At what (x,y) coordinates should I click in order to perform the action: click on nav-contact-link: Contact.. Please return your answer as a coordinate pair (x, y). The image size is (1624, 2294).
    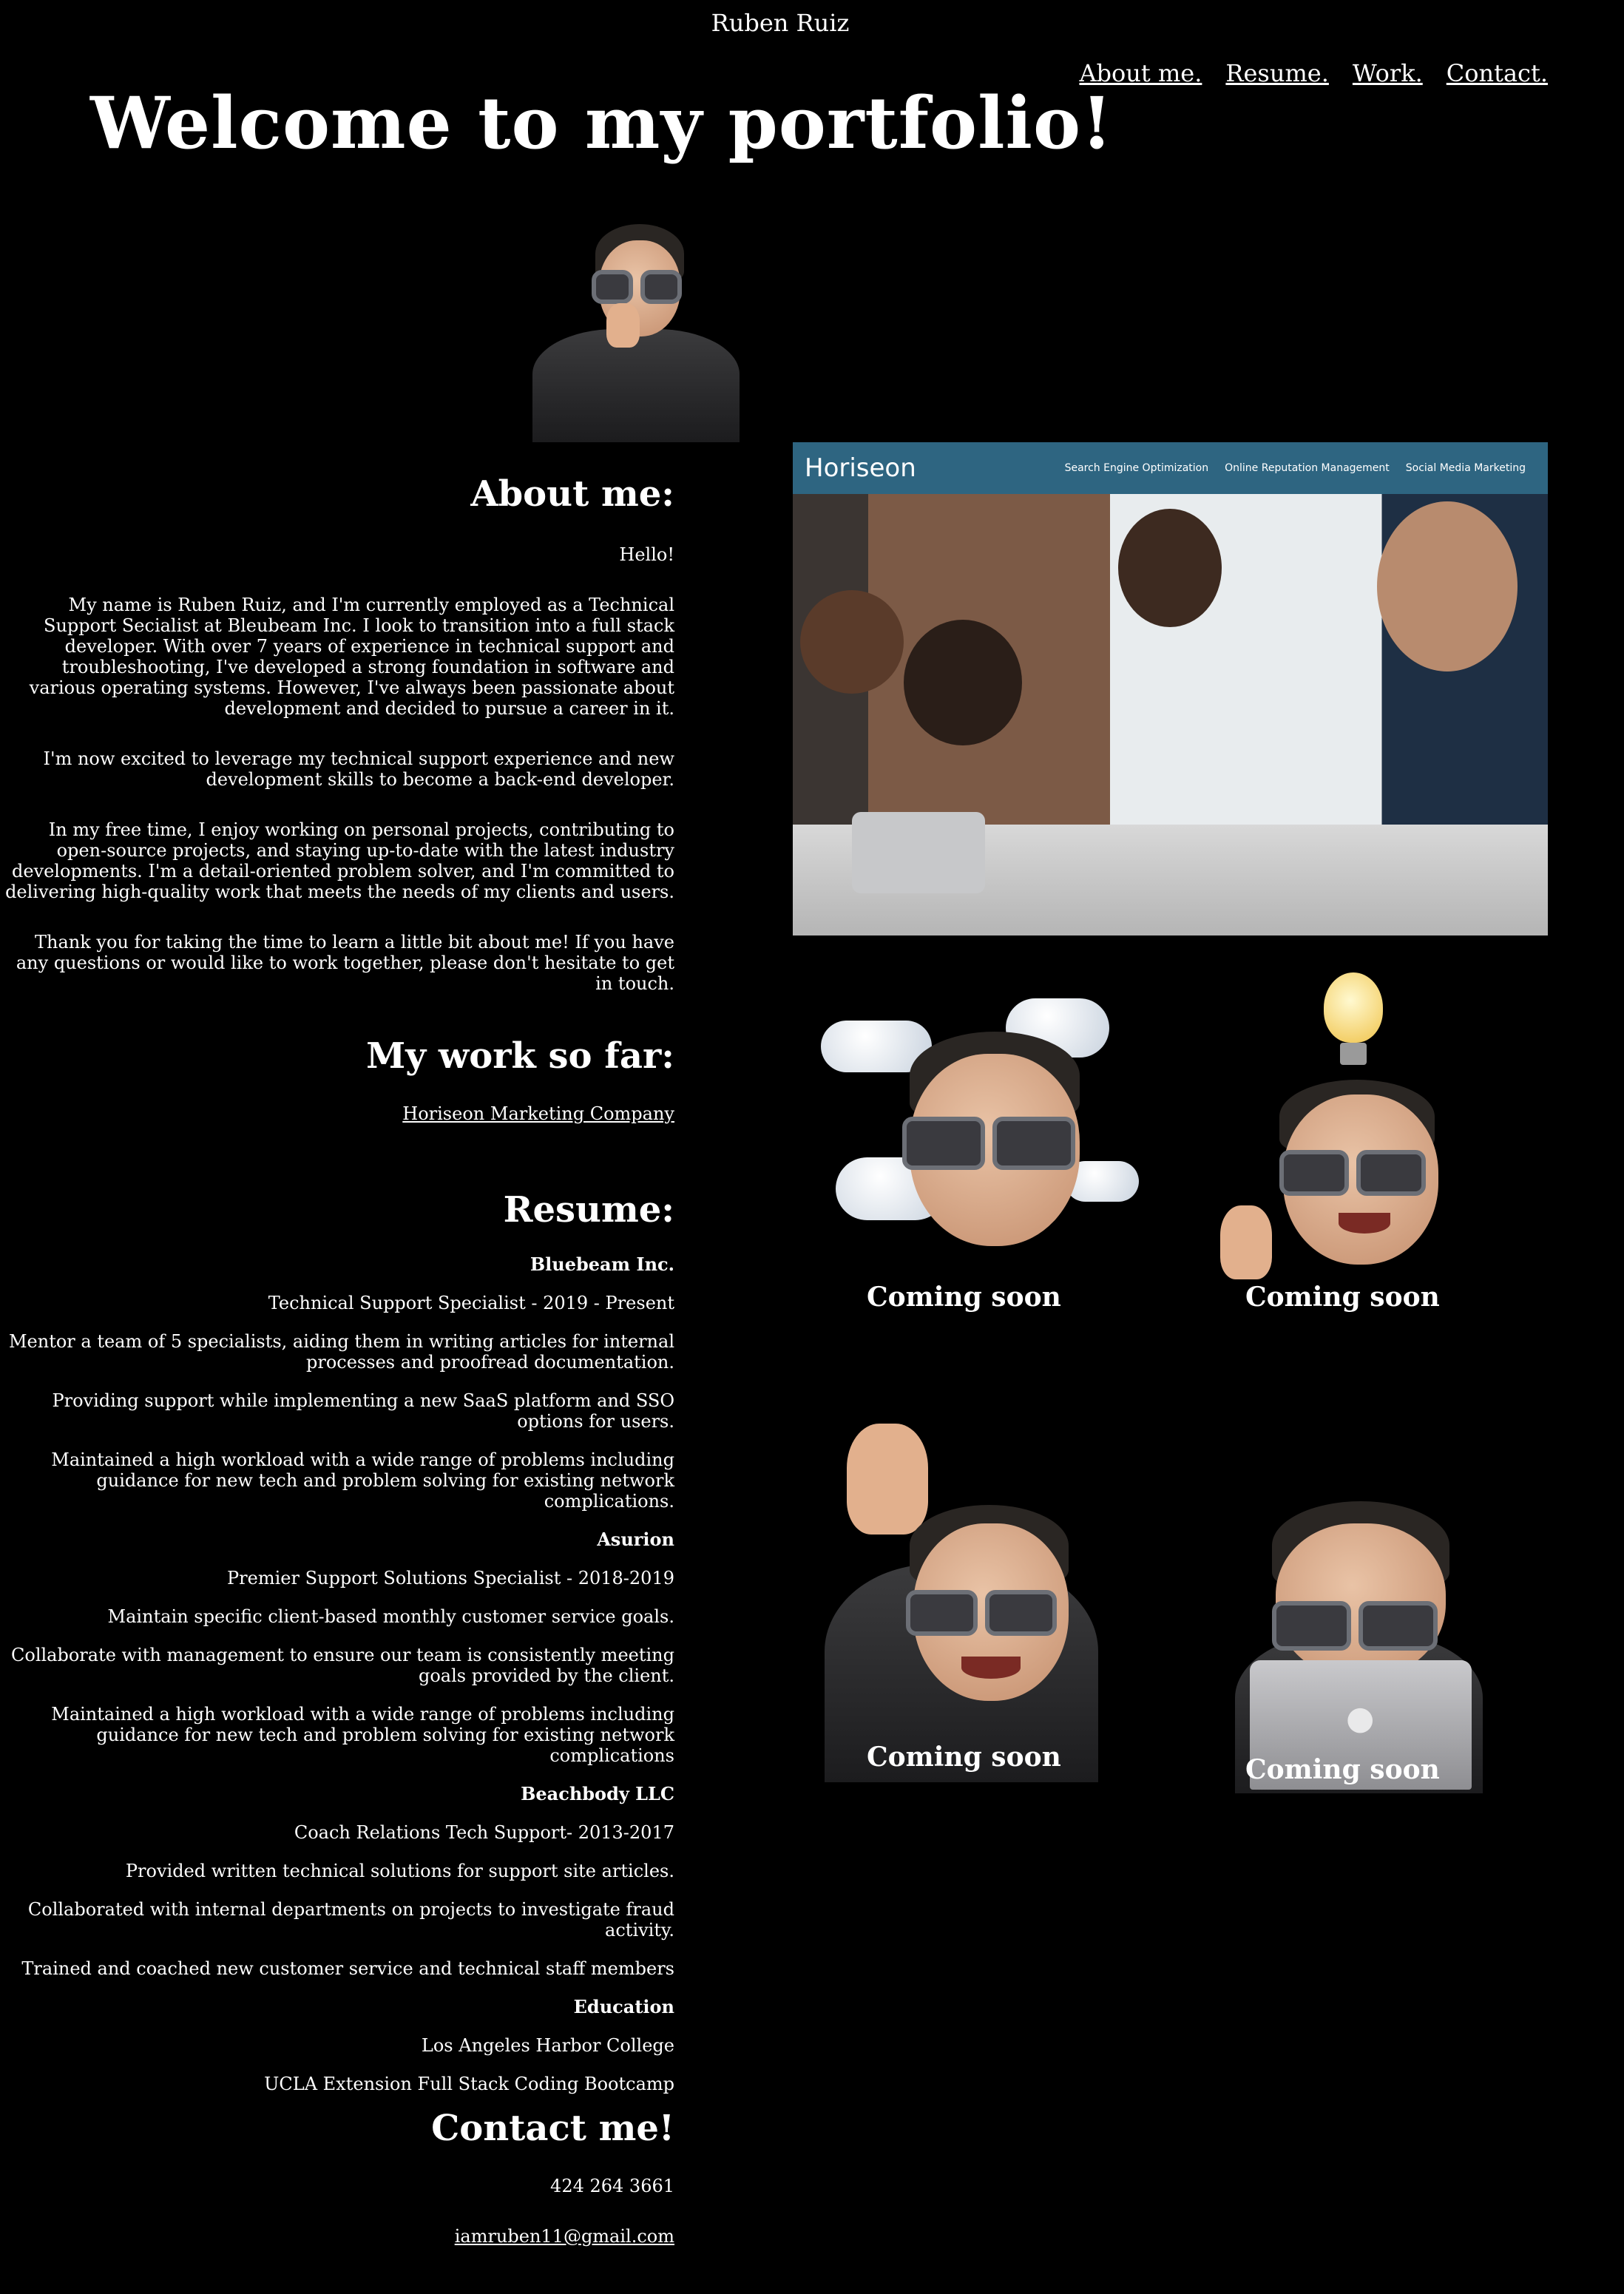
    Looking at the image, I should click on (1497, 73).